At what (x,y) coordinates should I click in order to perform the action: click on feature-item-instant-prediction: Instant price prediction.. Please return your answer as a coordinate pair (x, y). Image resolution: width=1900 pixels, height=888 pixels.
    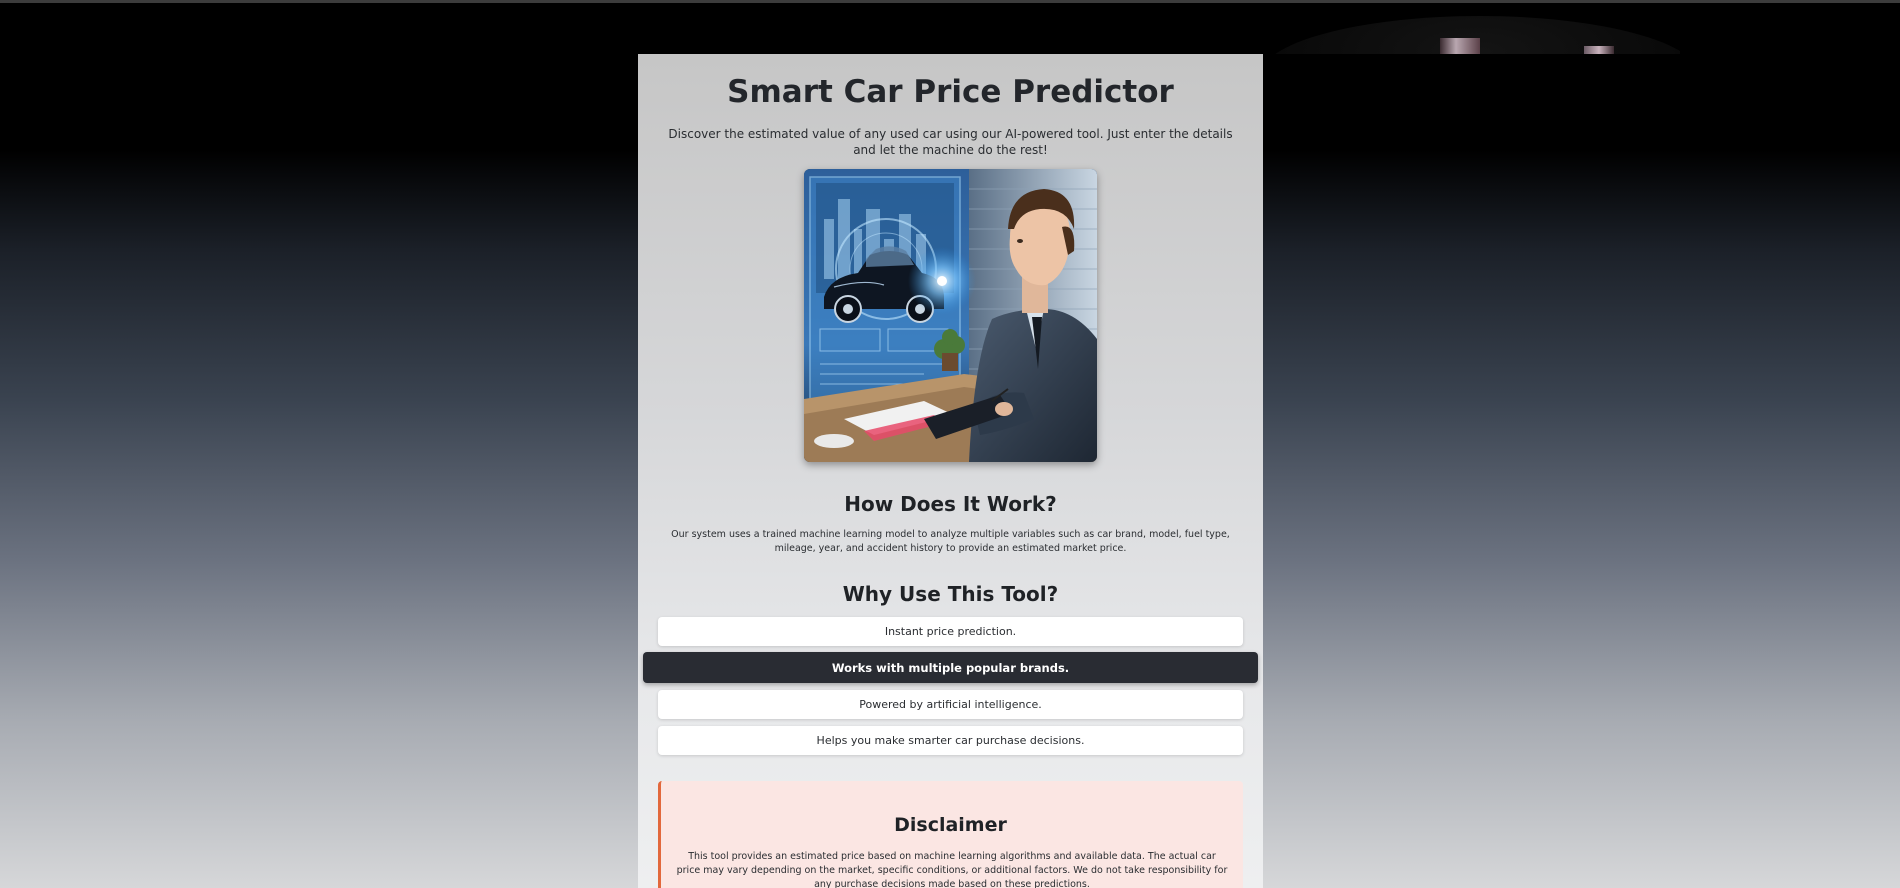
    Looking at the image, I should click on (950, 631).